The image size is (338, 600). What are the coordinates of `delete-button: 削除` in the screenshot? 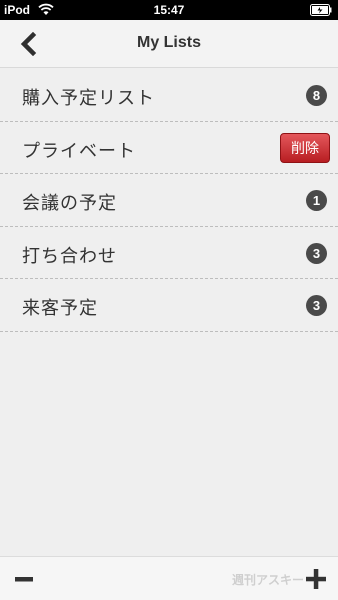 It's located at (305, 147).